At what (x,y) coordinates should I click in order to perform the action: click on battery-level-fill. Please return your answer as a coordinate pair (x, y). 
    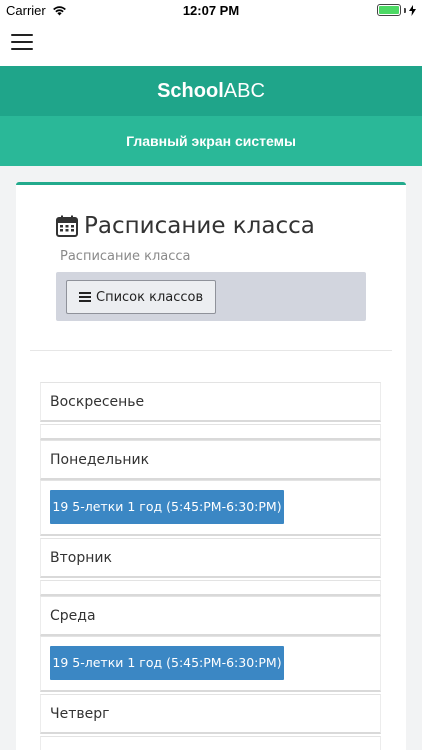
    Looking at the image, I should click on (389, 10).